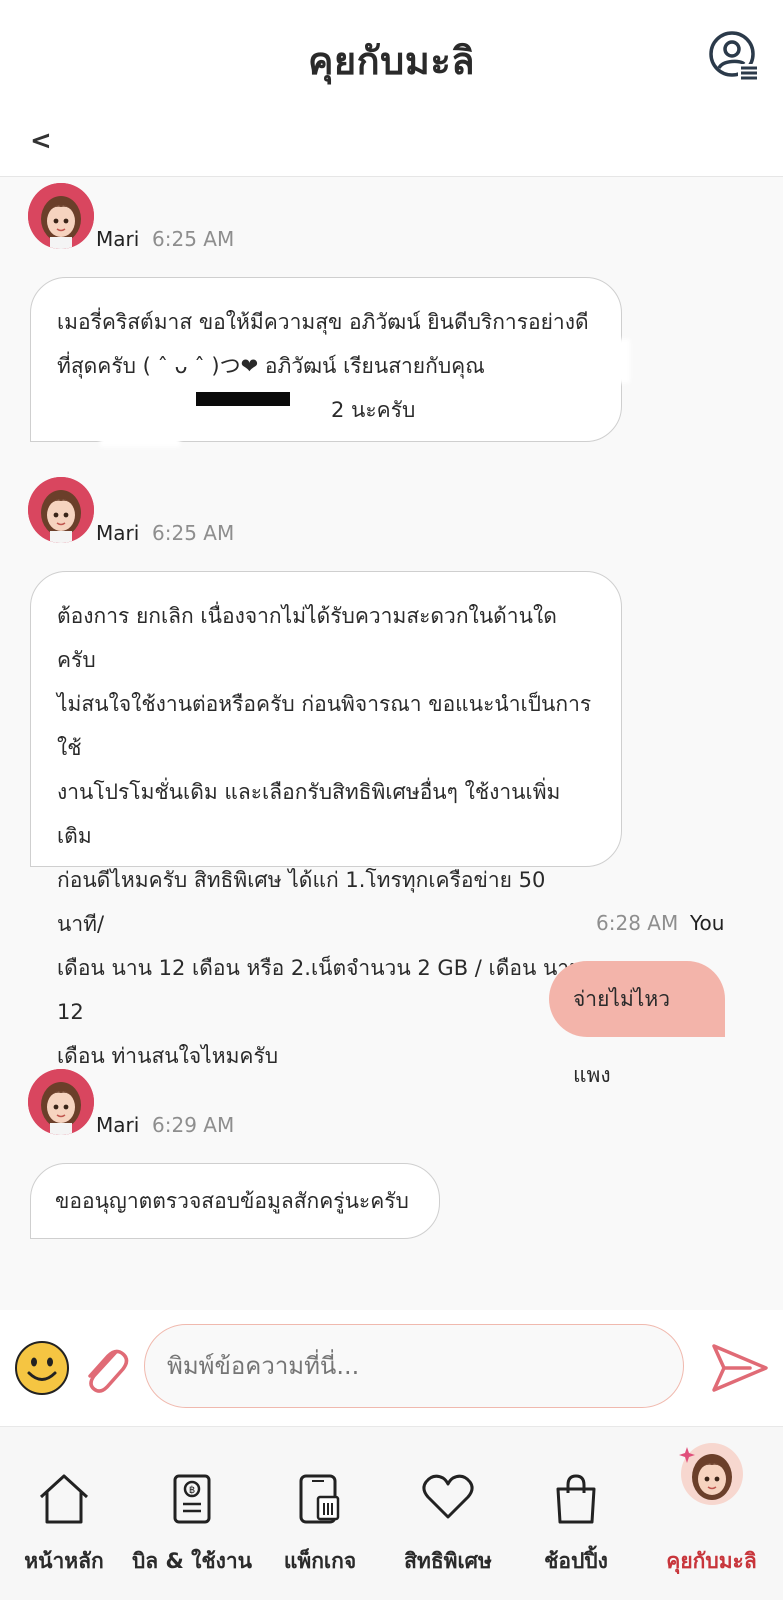 The image size is (783, 1600). I want to click on nav-item-chat-mari: คุยกับมะลิ, so click(711, 1513).